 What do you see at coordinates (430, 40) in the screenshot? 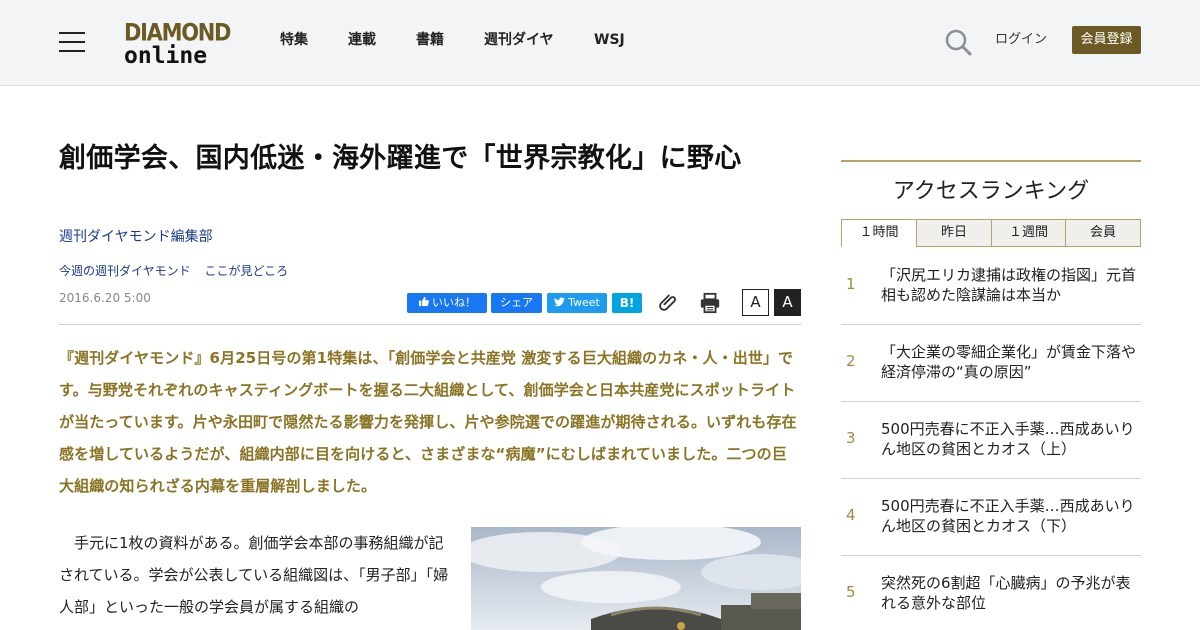
I see `nav-item-books: 書籍` at bounding box center [430, 40].